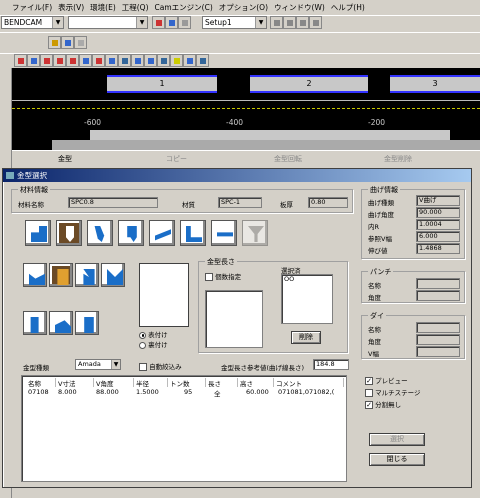  Describe the element at coordinates (380, 239) in the screenshot. I see `ref-v-width-label: 参照V幅` at that location.